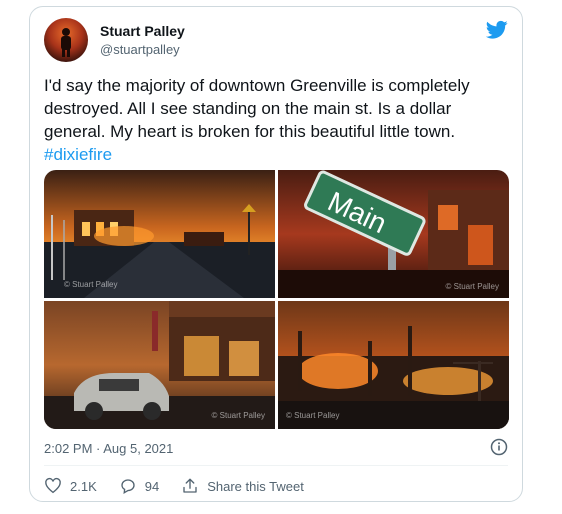 The image size is (562, 514). What do you see at coordinates (393, 365) in the screenshot?
I see `photo-burning-ruins: © Stuart Palley` at bounding box center [393, 365].